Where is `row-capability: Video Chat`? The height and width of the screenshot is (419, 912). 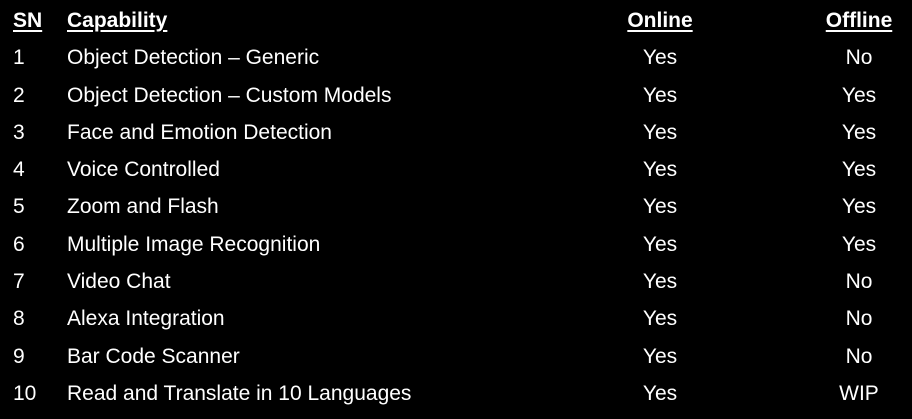 row-capability: Video Chat is located at coordinates (119, 282).